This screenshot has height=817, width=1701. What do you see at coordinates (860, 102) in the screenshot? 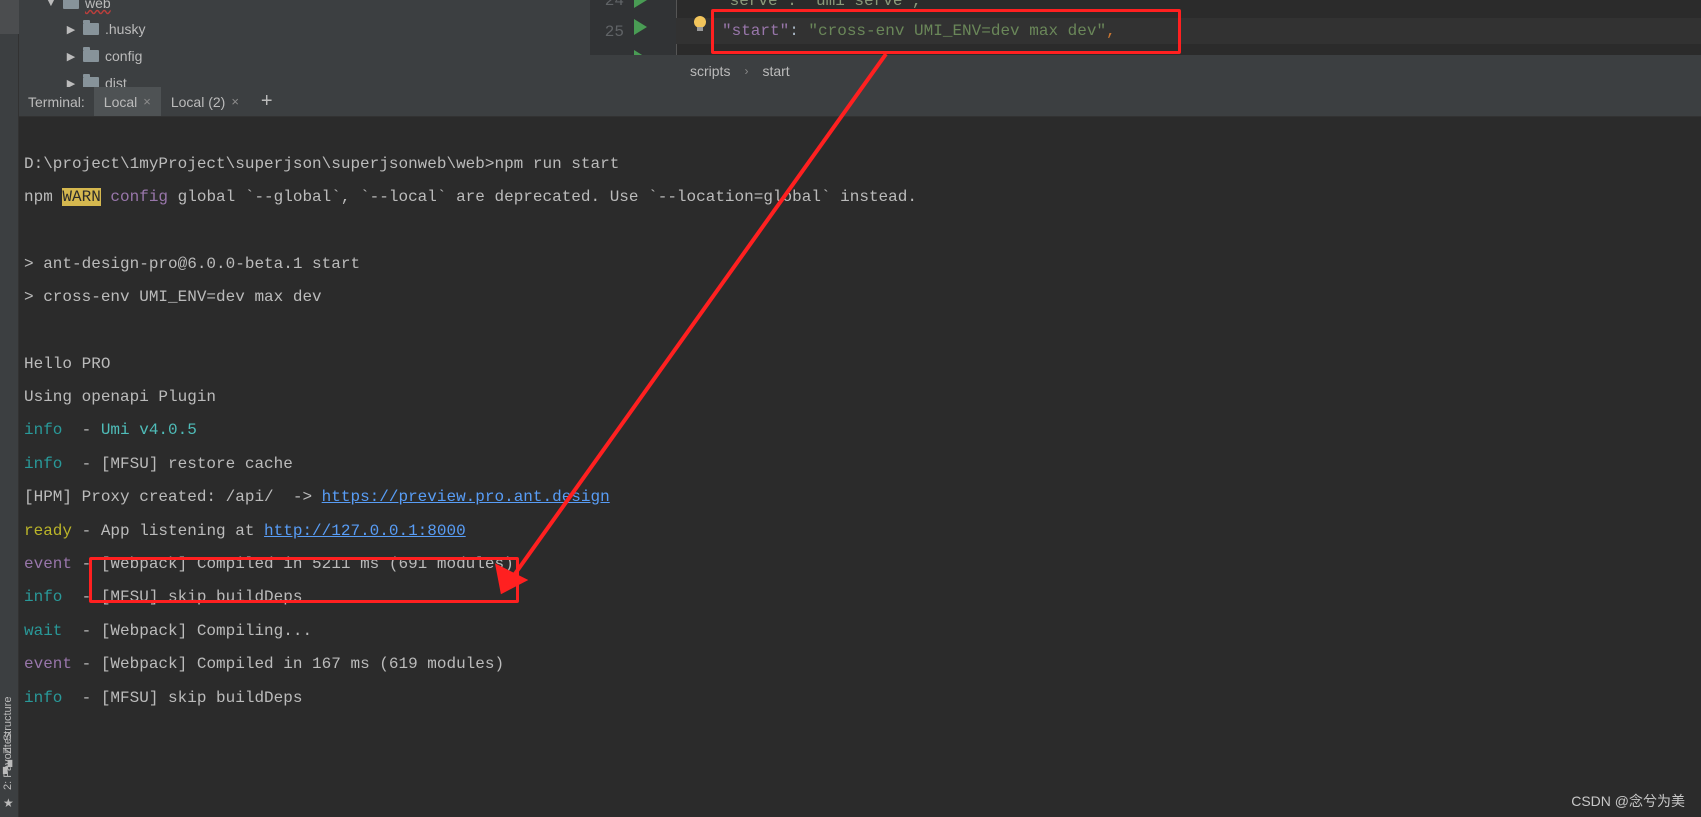
I see `terminal-tab-bar: Terminal: Local × Local (2) × +` at bounding box center [860, 102].